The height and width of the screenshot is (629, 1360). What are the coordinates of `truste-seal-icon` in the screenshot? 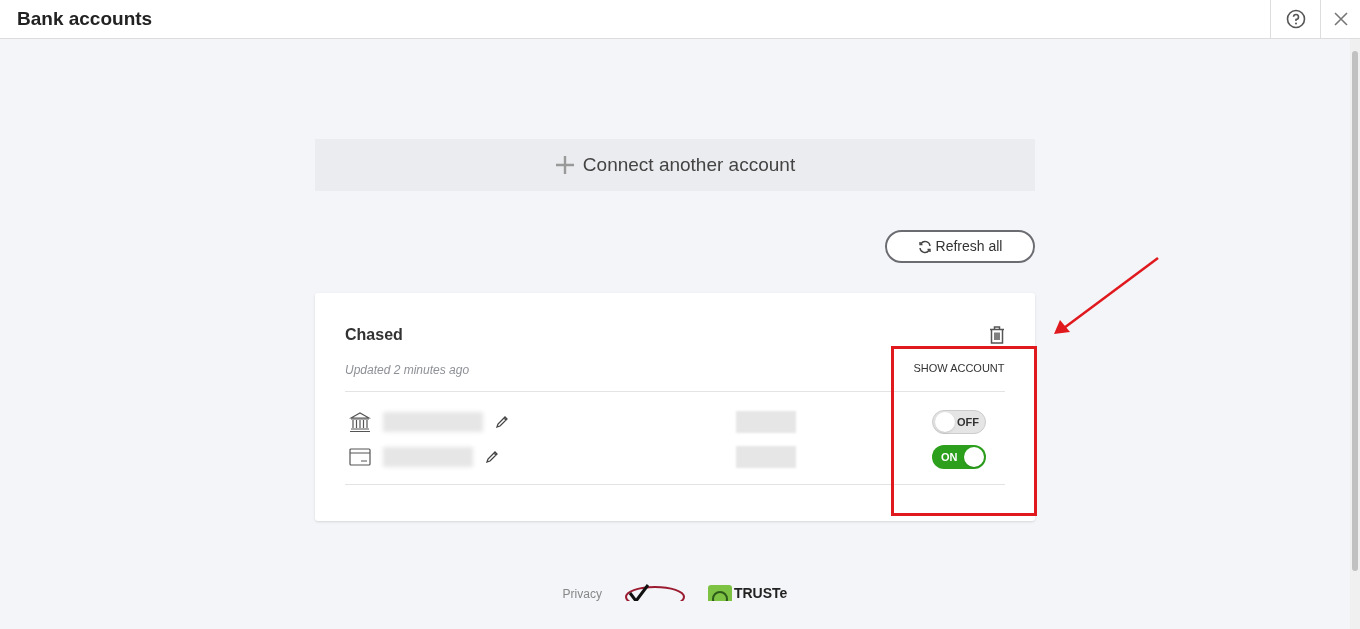 It's located at (719, 592).